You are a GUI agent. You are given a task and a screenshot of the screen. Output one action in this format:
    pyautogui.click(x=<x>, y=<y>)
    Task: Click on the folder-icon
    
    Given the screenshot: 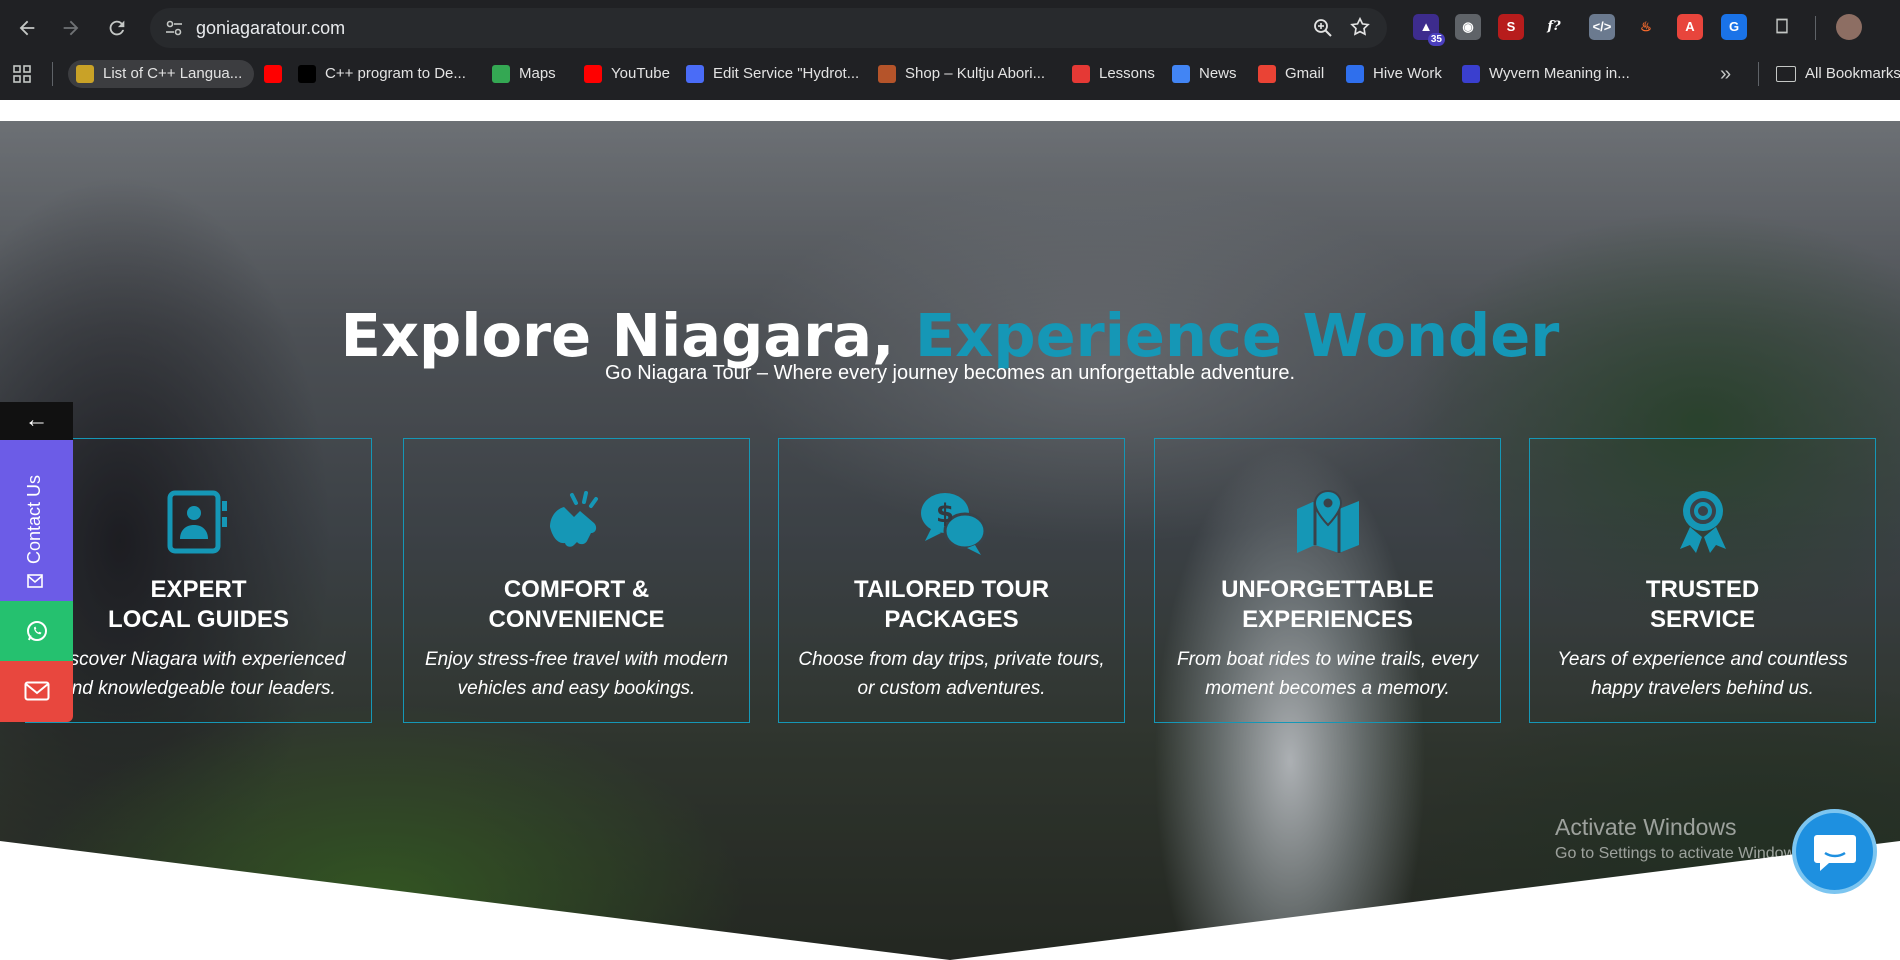 What is the action you would take?
    pyautogui.click(x=1786, y=74)
    